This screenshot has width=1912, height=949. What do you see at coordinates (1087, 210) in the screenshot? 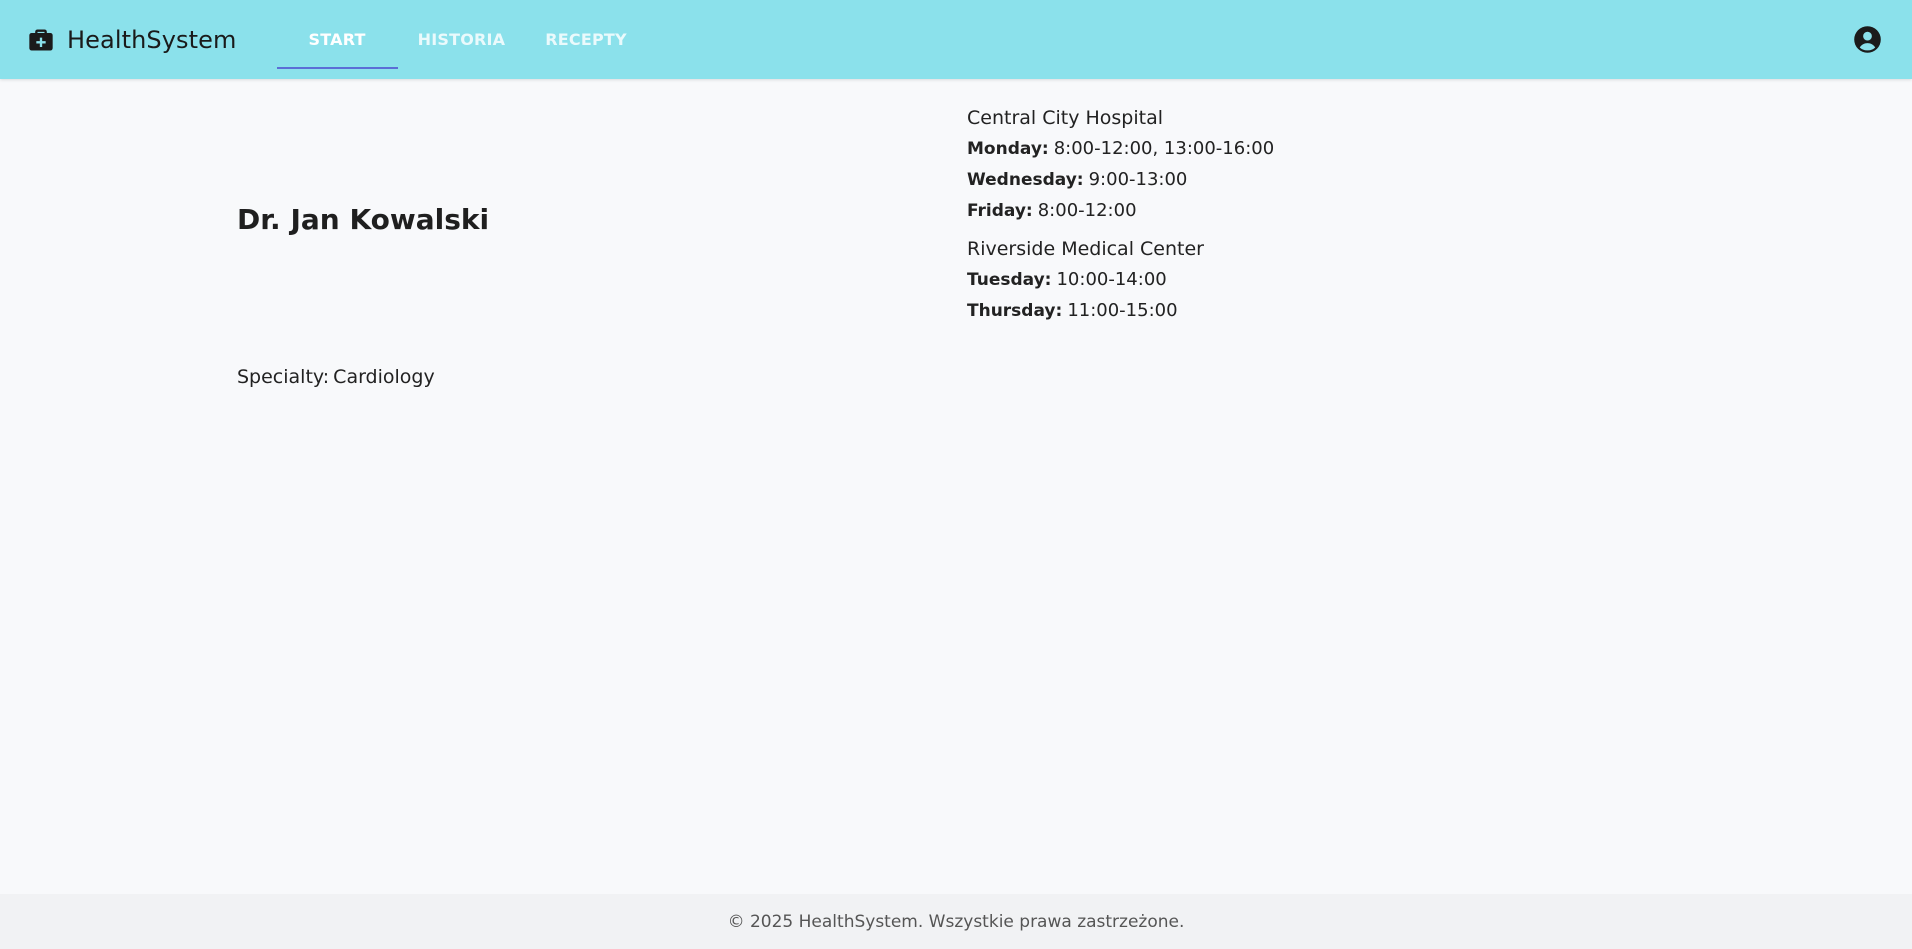
I see `hours-time: 8:00-12:00` at bounding box center [1087, 210].